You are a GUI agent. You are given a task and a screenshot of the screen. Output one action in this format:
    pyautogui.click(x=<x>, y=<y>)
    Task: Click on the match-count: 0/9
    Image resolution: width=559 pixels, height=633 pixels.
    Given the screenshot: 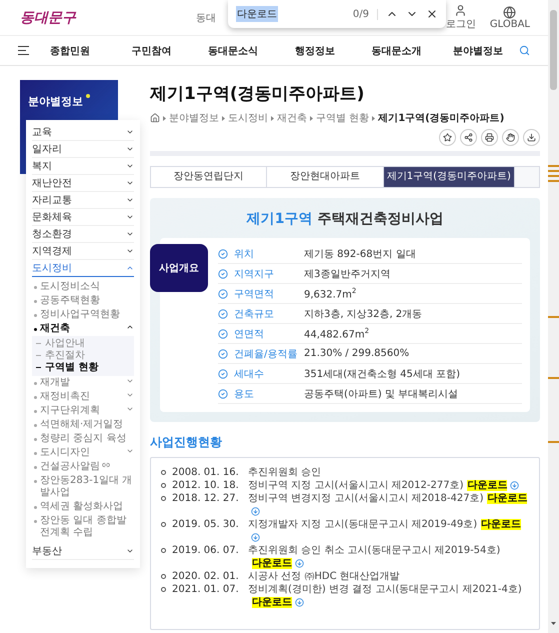 What is the action you would take?
    pyautogui.click(x=365, y=14)
    